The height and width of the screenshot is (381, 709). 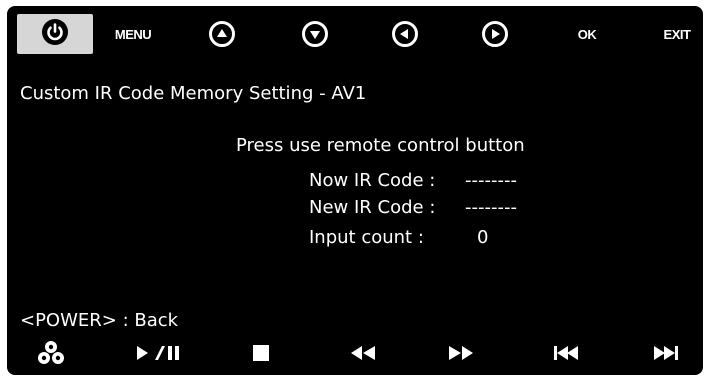 I want to click on down-arrow-icon, so click(x=315, y=34).